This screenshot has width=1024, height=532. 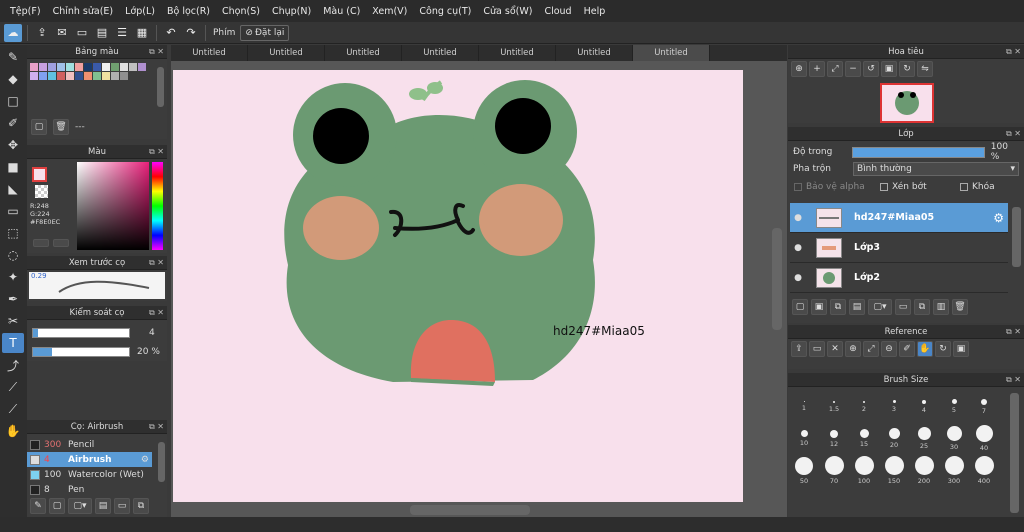 I want to click on gradient-tool-icon: ▭, so click(x=13, y=211).